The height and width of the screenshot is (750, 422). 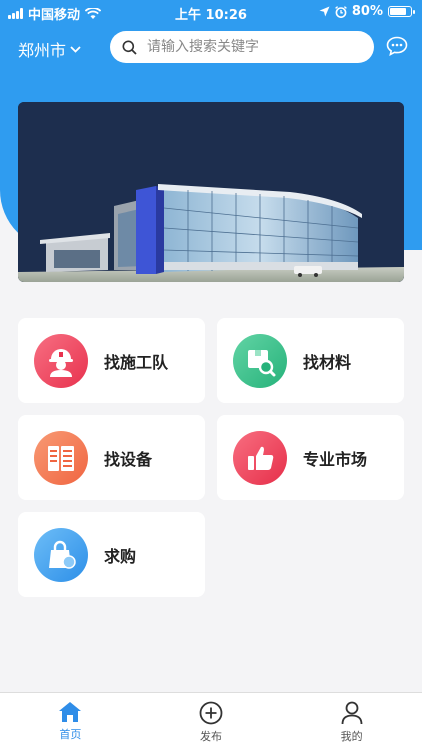 I want to click on category-label: 求购, so click(x=120, y=556).